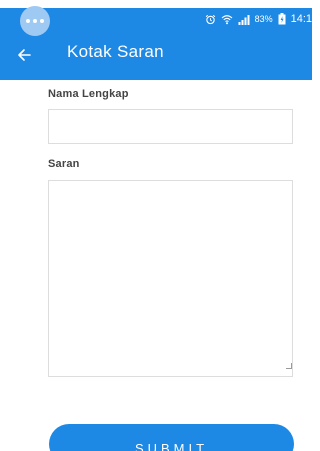  Describe the element at coordinates (210, 19) in the screenshot. I see `alarm-icon` at that location.